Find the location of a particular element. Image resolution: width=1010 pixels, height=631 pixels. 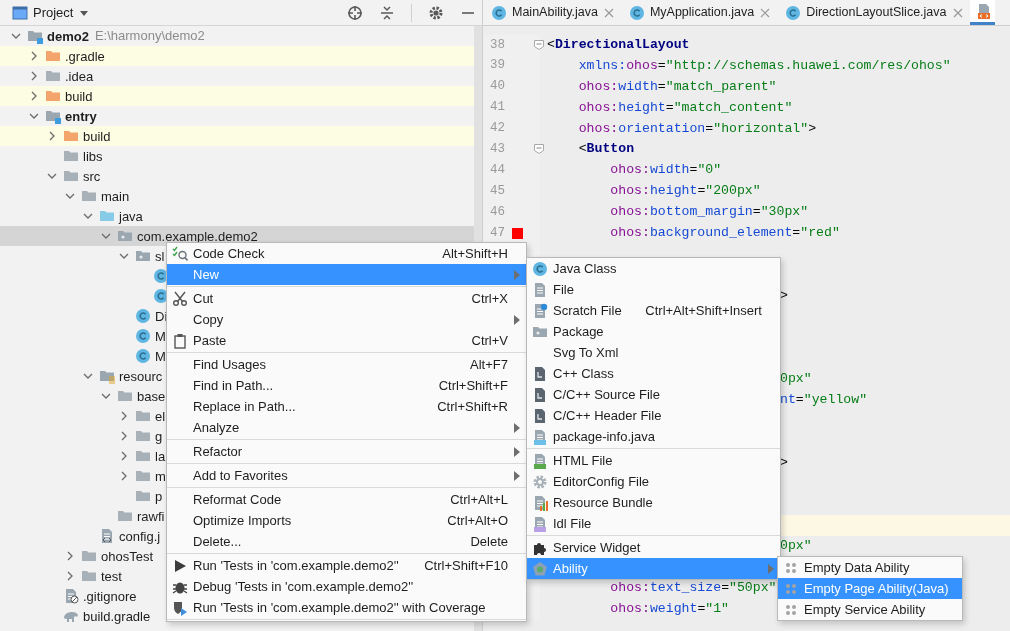

code-line: ohos:width="match_parent" is located at coordinates (677, 86).